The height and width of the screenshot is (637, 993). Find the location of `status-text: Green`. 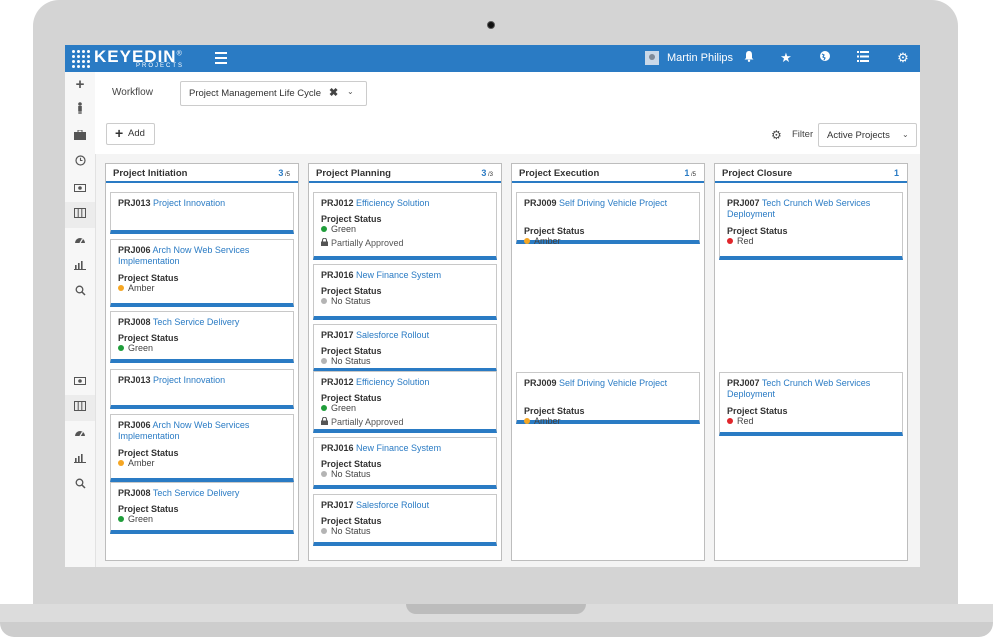

status-text: Green is located at coordinates (141, 519).